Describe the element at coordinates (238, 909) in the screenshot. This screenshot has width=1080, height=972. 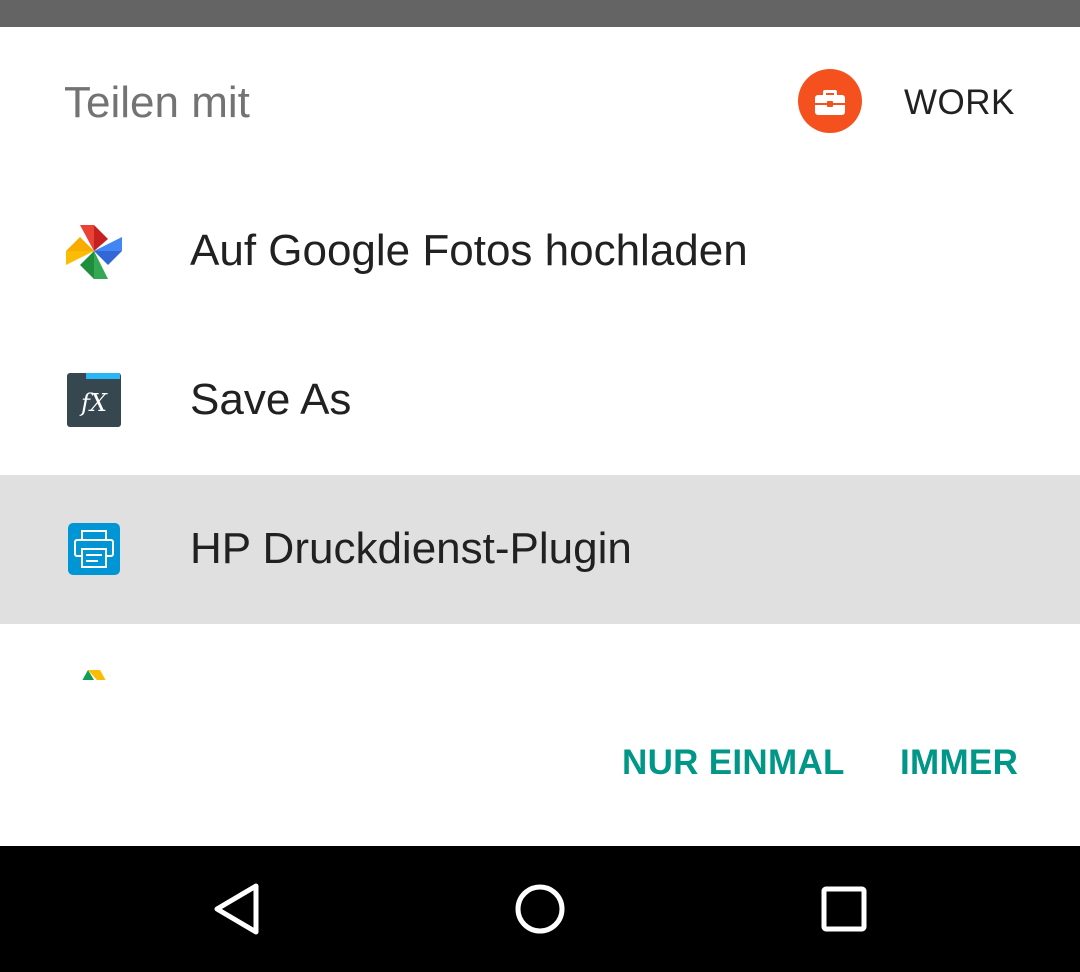
I see `back-icon` at that location.